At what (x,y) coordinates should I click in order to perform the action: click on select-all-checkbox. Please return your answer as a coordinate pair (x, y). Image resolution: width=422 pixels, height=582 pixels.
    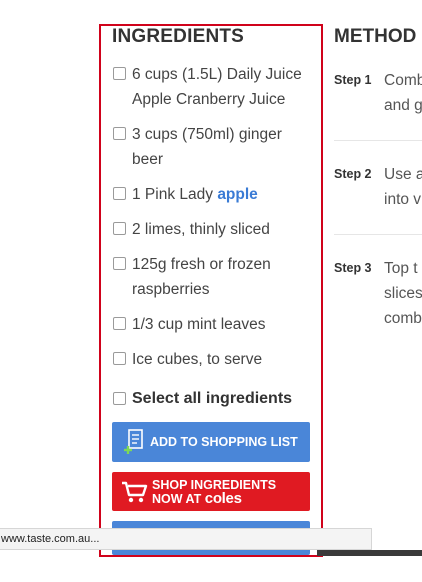
    Looking at the image, I should click on (119, 398).